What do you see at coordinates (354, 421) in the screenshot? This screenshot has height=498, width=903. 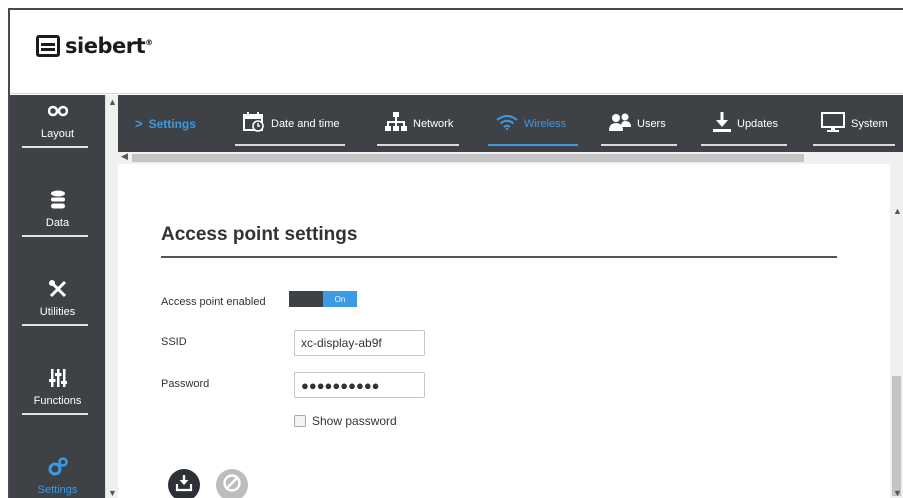 I see `show-password-label: Show password` at bounding box center [354, 421].